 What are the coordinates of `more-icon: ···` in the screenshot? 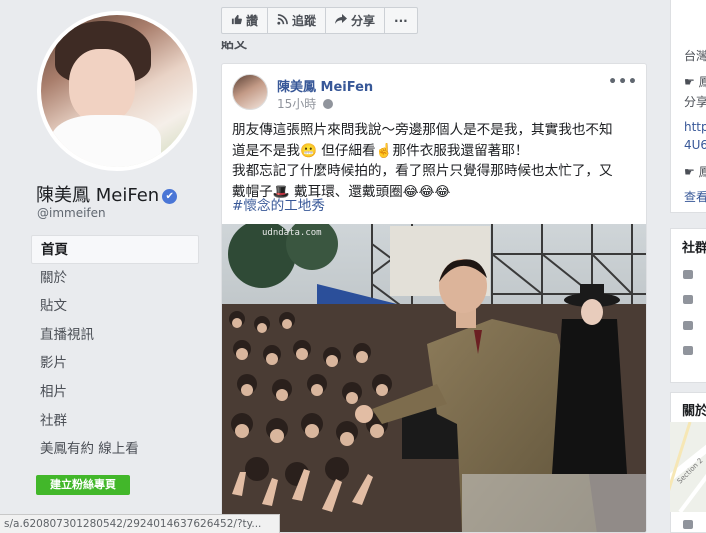 It's located at (401, 20).